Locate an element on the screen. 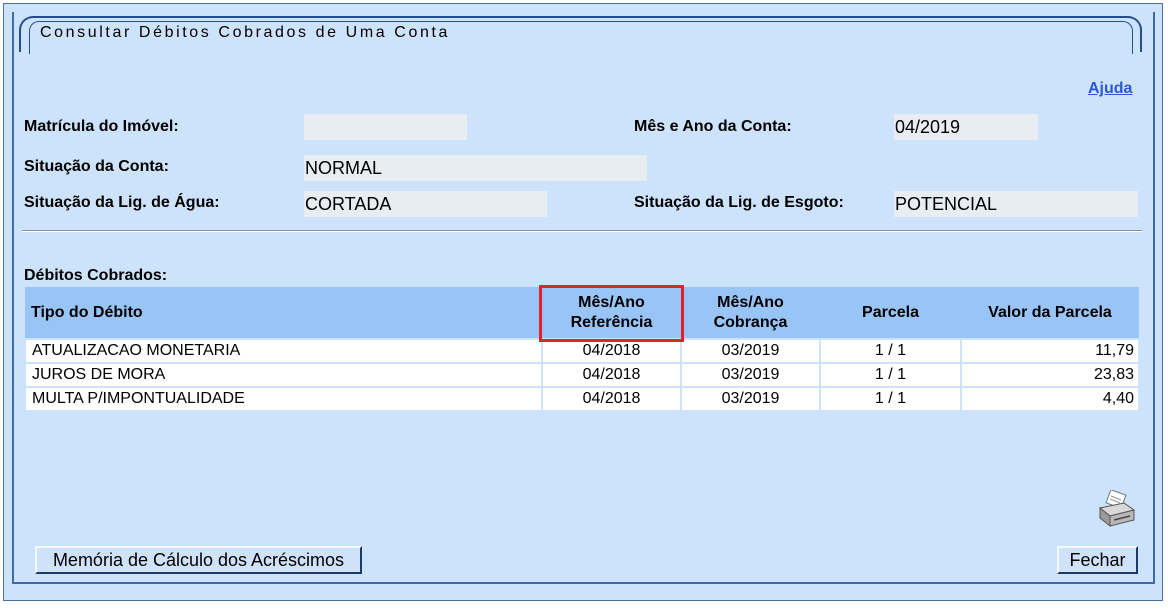 The image size is (1168, 609). situacao-esgoto-field: POTENCIAL is located at coordinates (1016, 204).